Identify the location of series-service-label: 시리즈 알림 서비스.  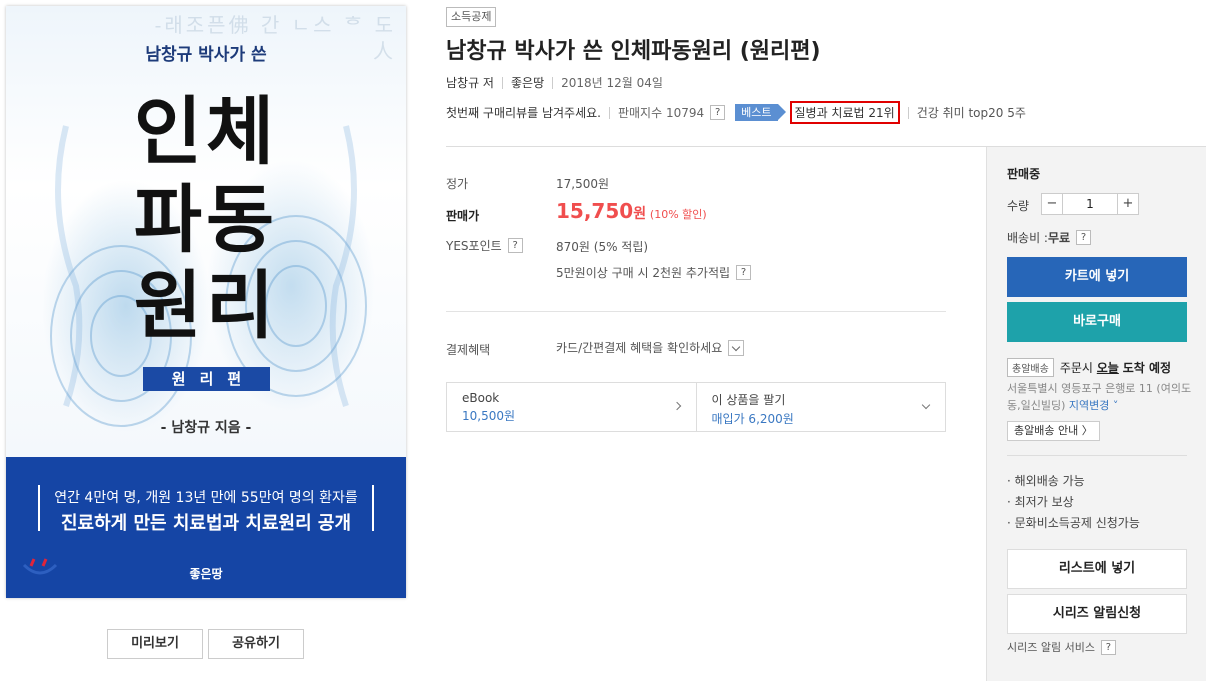
(1051, 647).